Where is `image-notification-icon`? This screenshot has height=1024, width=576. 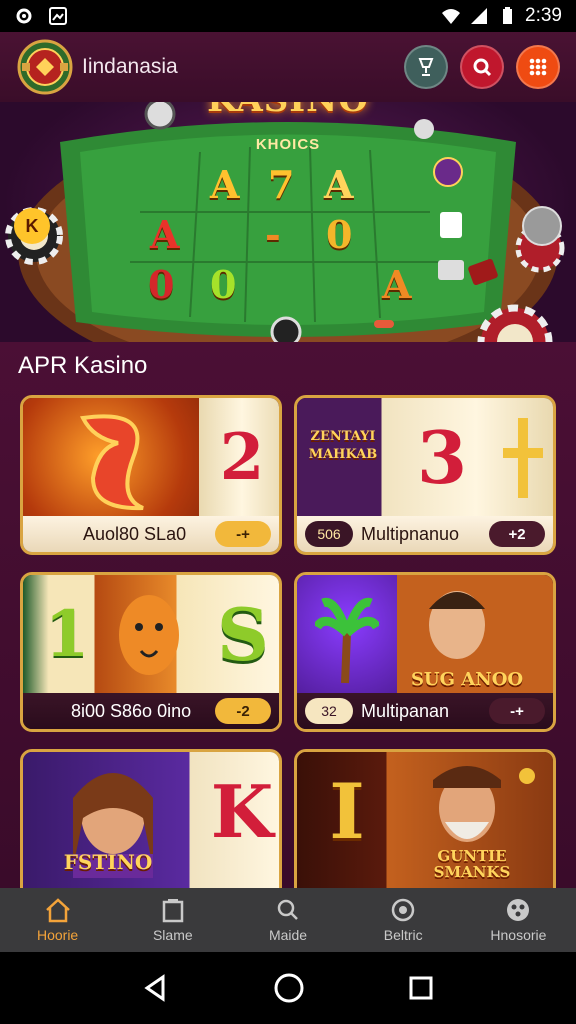 image-notification-icon is located at coordinates (58, 16).